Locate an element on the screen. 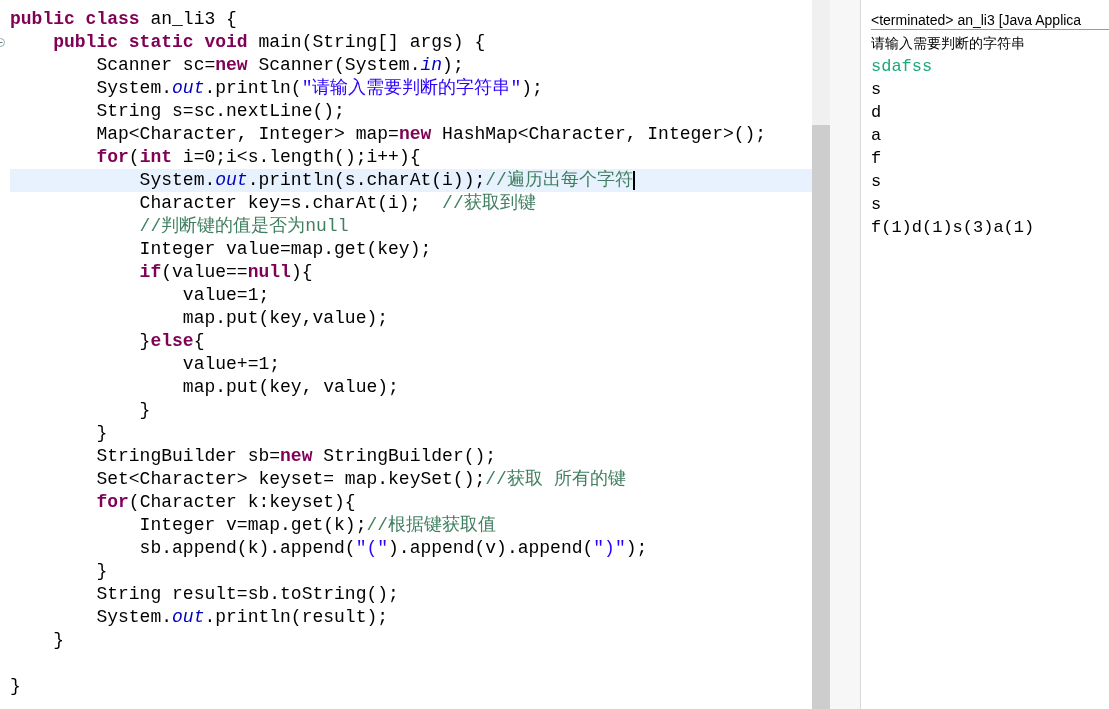 This screenshot has height=709, width=1109. code-line: }else{ is located at coordinates (171, 341).